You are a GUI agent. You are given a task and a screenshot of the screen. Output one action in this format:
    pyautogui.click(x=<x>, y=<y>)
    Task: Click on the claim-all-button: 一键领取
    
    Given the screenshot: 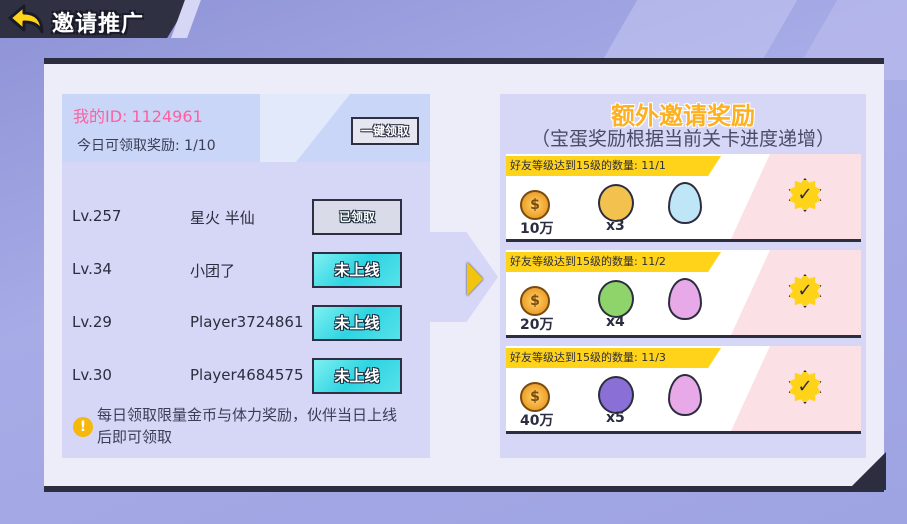 What is the action you would take?
    pyautogui.click(x=385, y=131)
    